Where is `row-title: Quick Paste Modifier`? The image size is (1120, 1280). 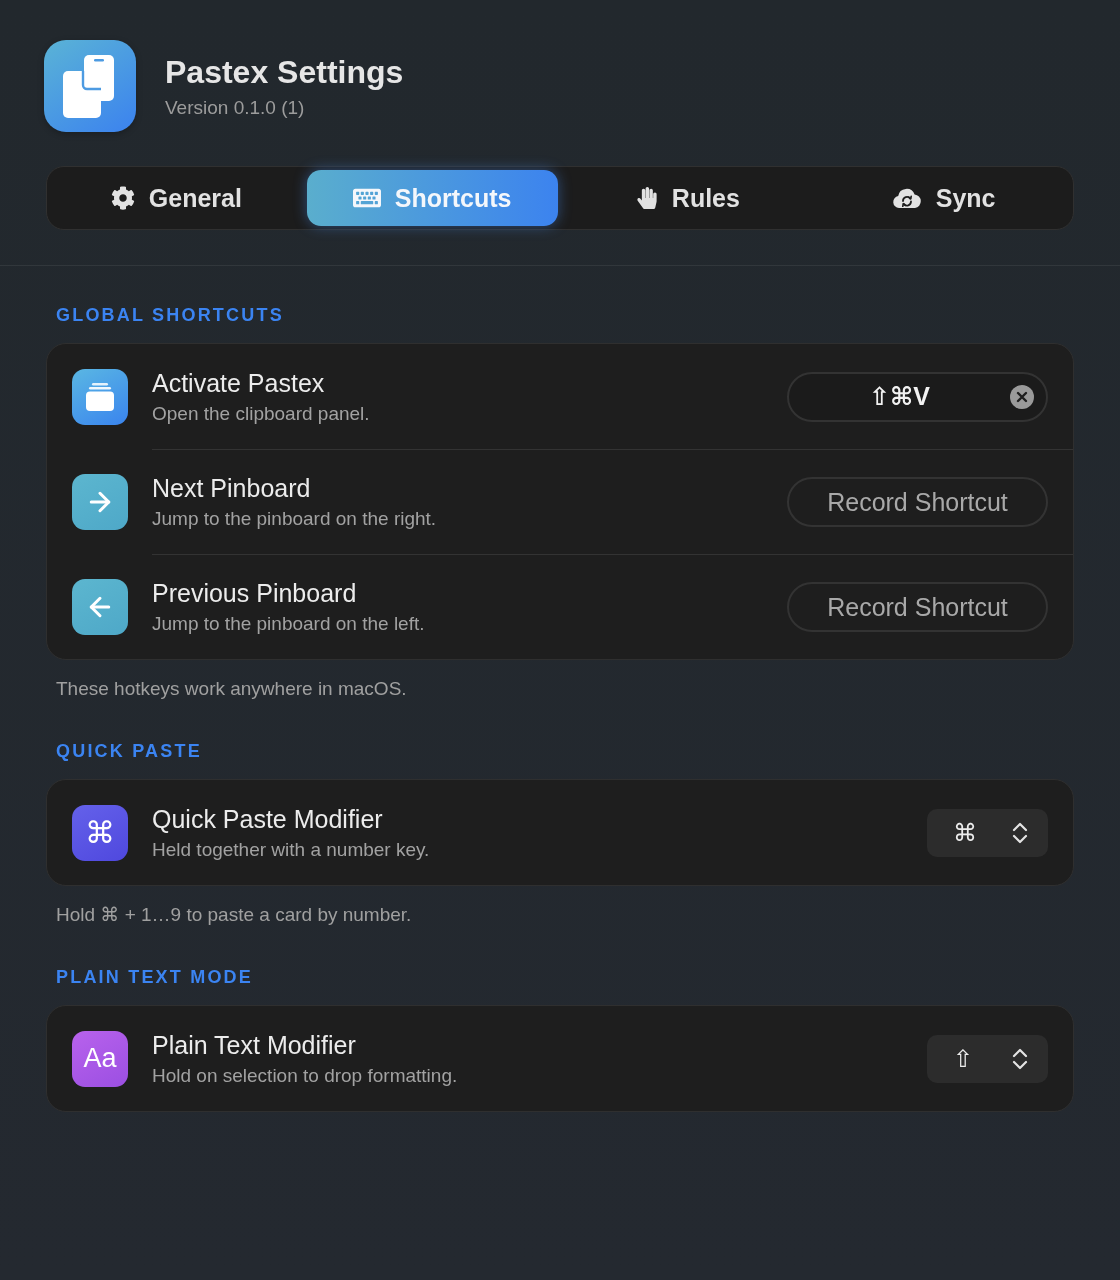
row-title: Quick Paste Modifier is located at coordinates (268, 818).